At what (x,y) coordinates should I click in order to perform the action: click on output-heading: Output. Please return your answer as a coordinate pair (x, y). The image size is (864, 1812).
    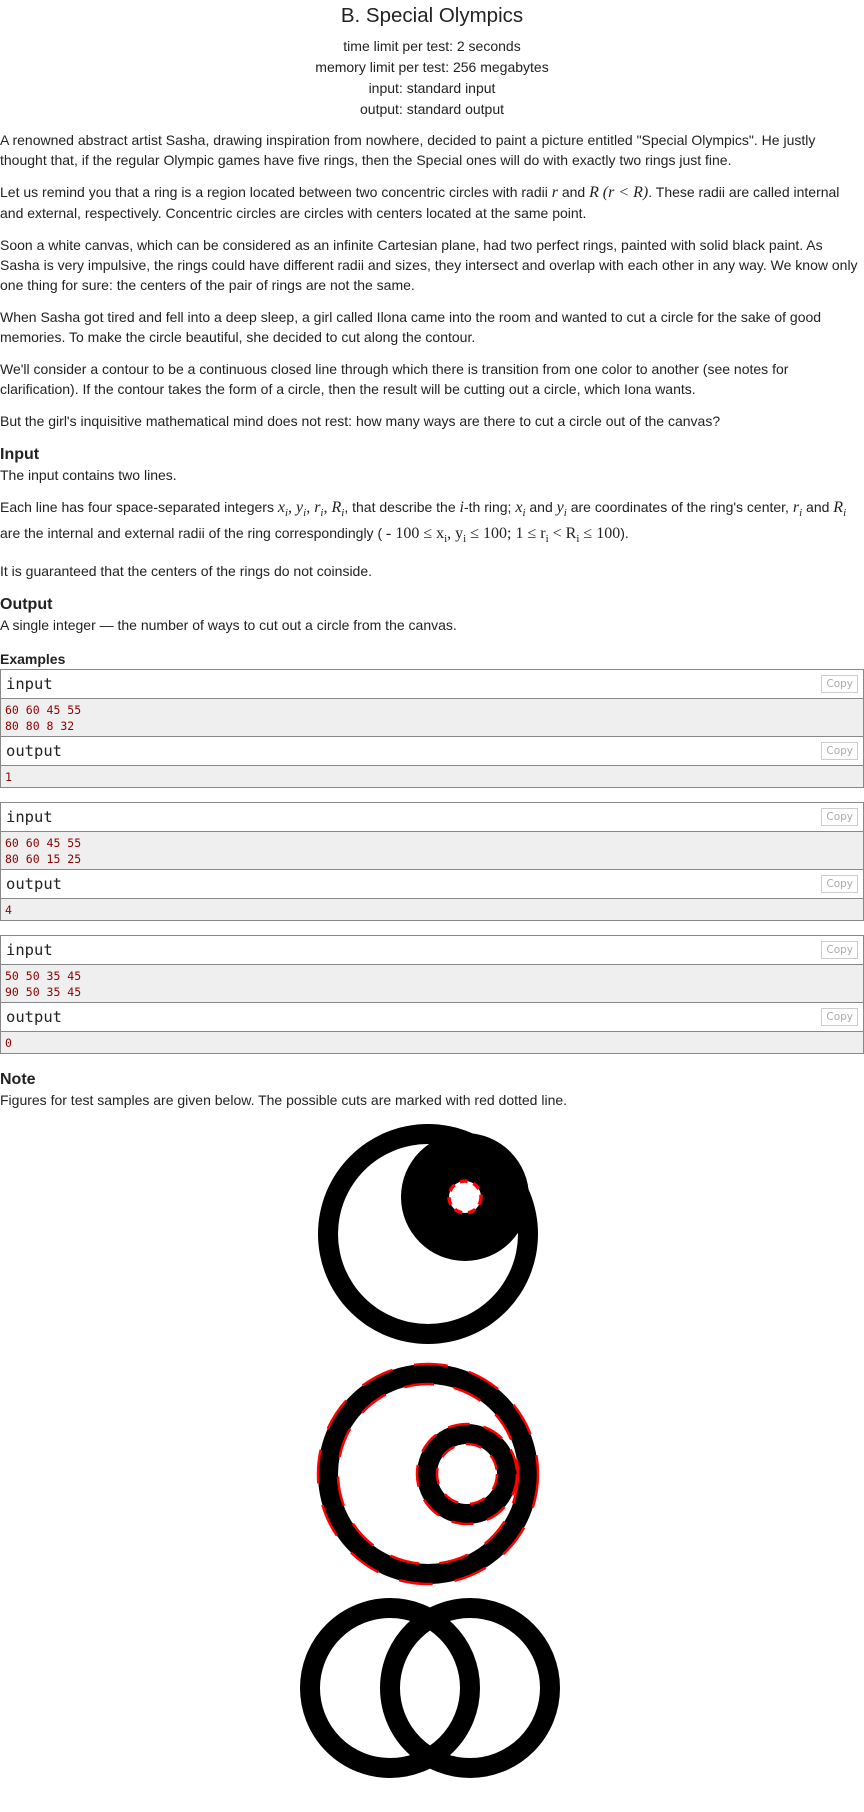
    Looking at the image, I should click on (26, 605).